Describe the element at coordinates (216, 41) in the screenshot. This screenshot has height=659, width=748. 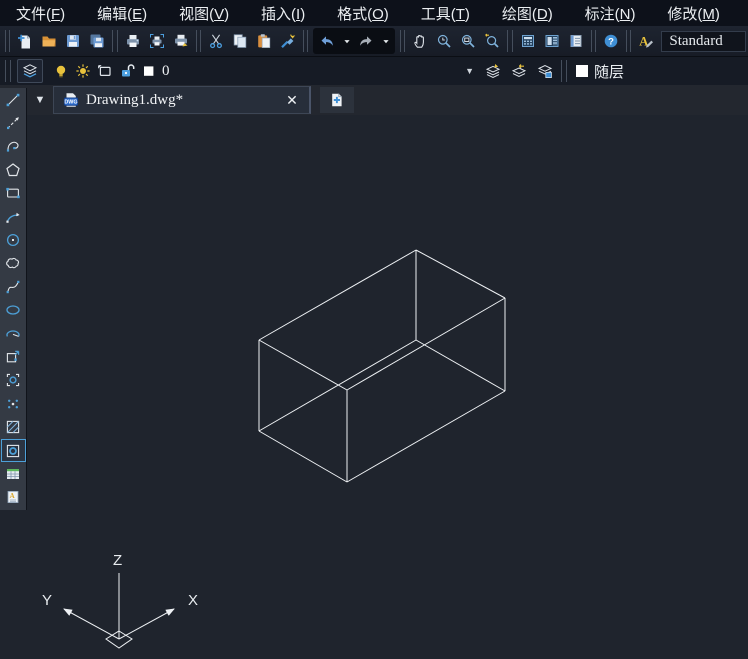
I see `cut-button` at that location.